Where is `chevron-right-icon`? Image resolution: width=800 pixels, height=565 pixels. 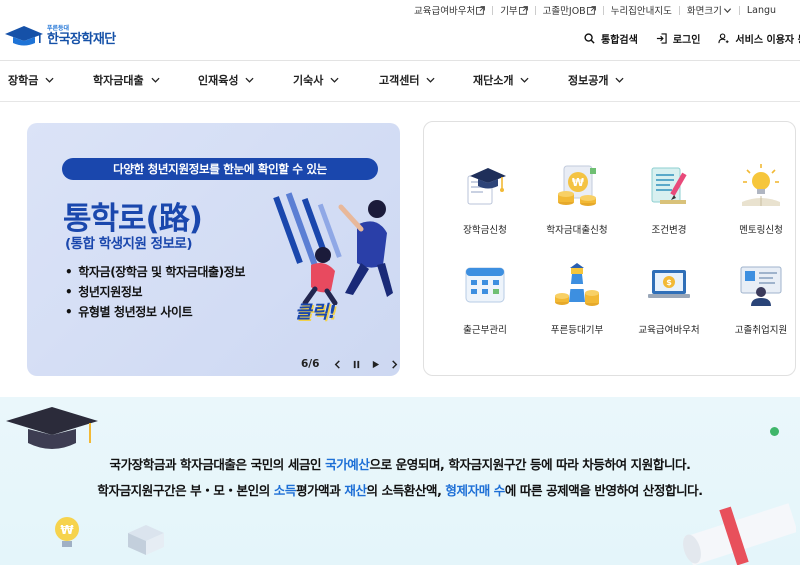 chevron-right-icon is located at coordinates (395, 364).